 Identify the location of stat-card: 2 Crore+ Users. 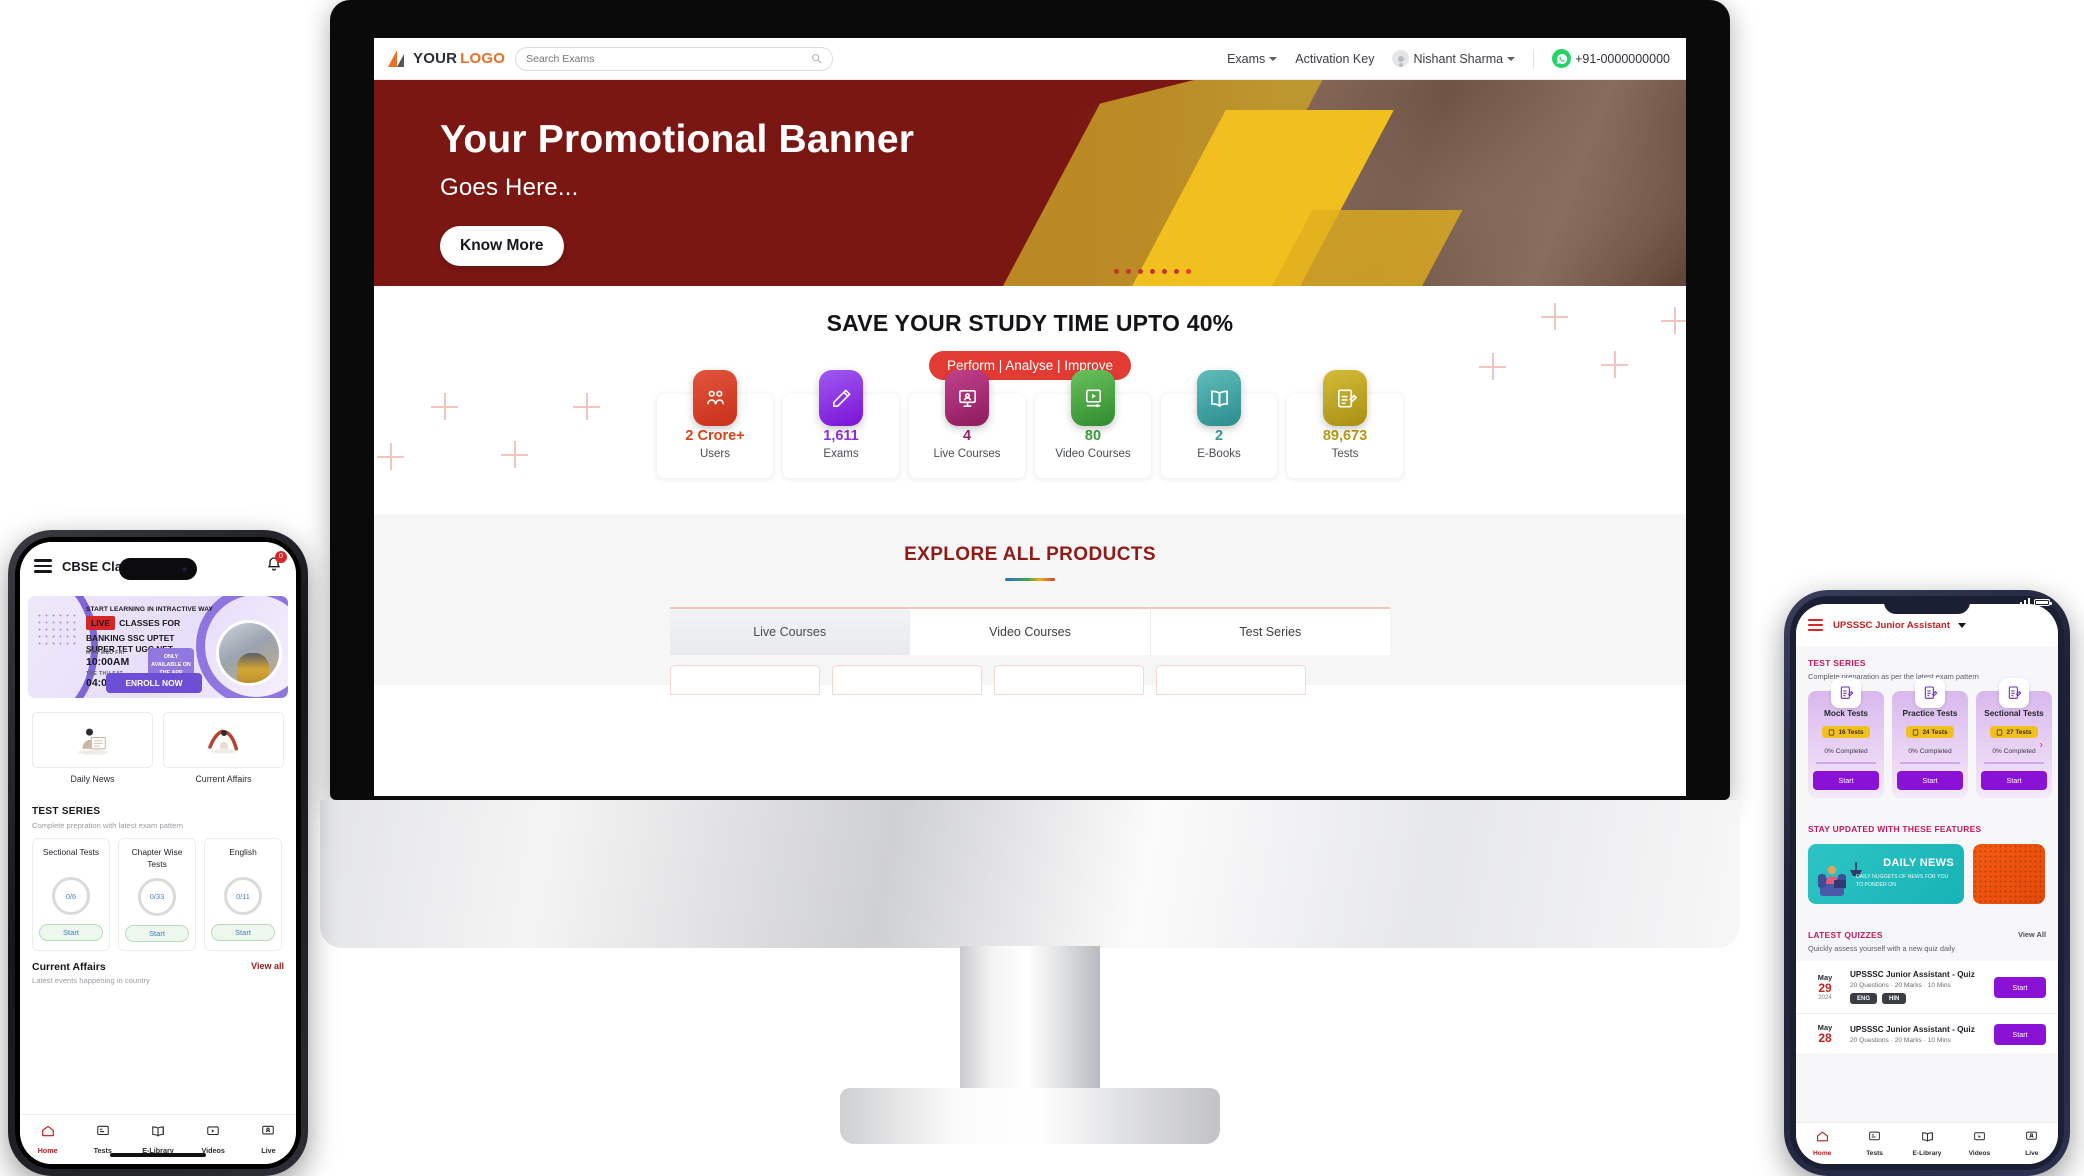
(715, 424).